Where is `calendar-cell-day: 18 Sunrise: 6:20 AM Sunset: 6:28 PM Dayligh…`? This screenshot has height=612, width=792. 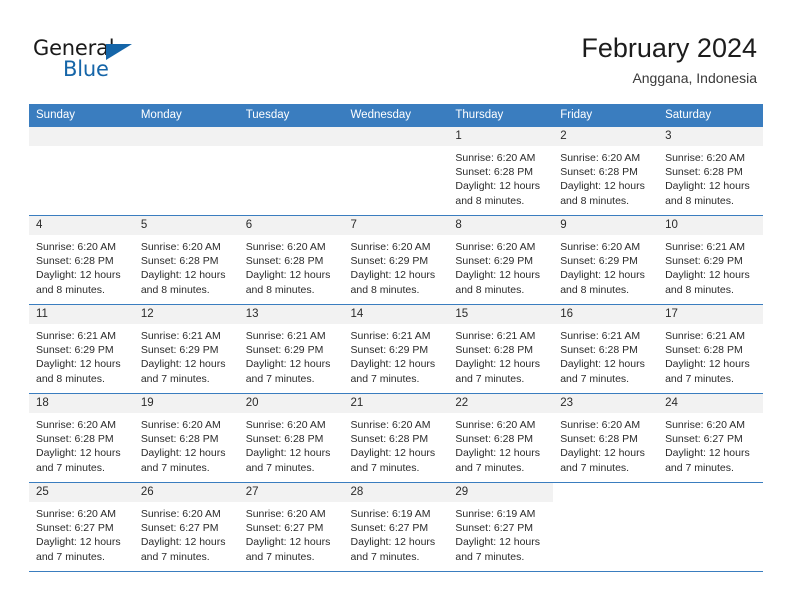 calendar-cell-day: 18 Sunrise: 6:20 AM Sunset: 6:28 PM Dayligh… is located at coordinates (81, 438).